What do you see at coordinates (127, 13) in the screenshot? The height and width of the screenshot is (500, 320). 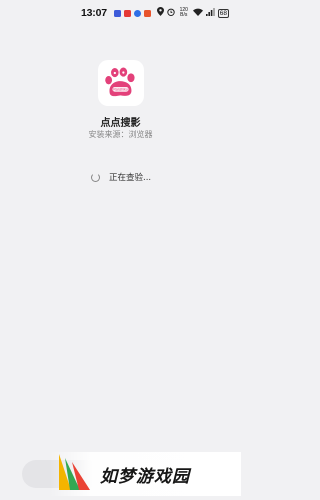 I see `red-app-icon` at bounding box center [127, 13].